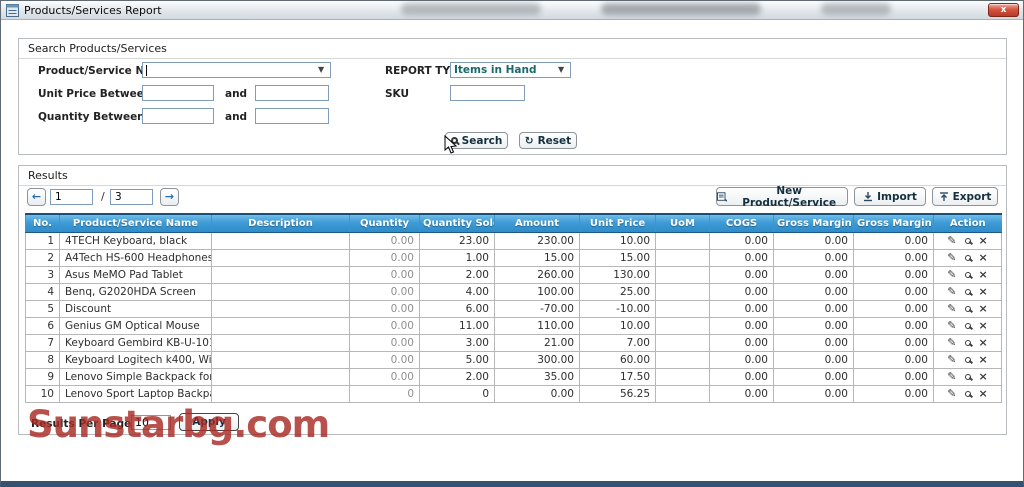 The height and width of the screenshot is (487, 1024). Describe the element at coordinates (537, 343) in the screenshot. I see `cell-amount: 21.00` at that location.